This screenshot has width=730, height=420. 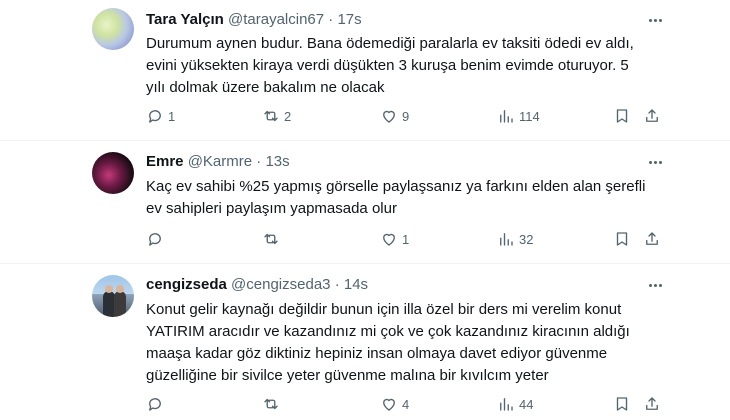 I want to click on timestamp: 13s, so click(x=277, y=161).